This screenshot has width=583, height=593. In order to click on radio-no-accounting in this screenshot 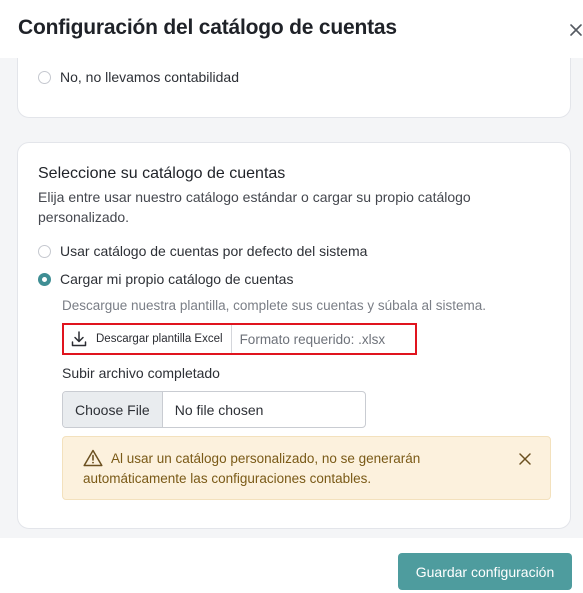, I will do `click(44, 77)`.